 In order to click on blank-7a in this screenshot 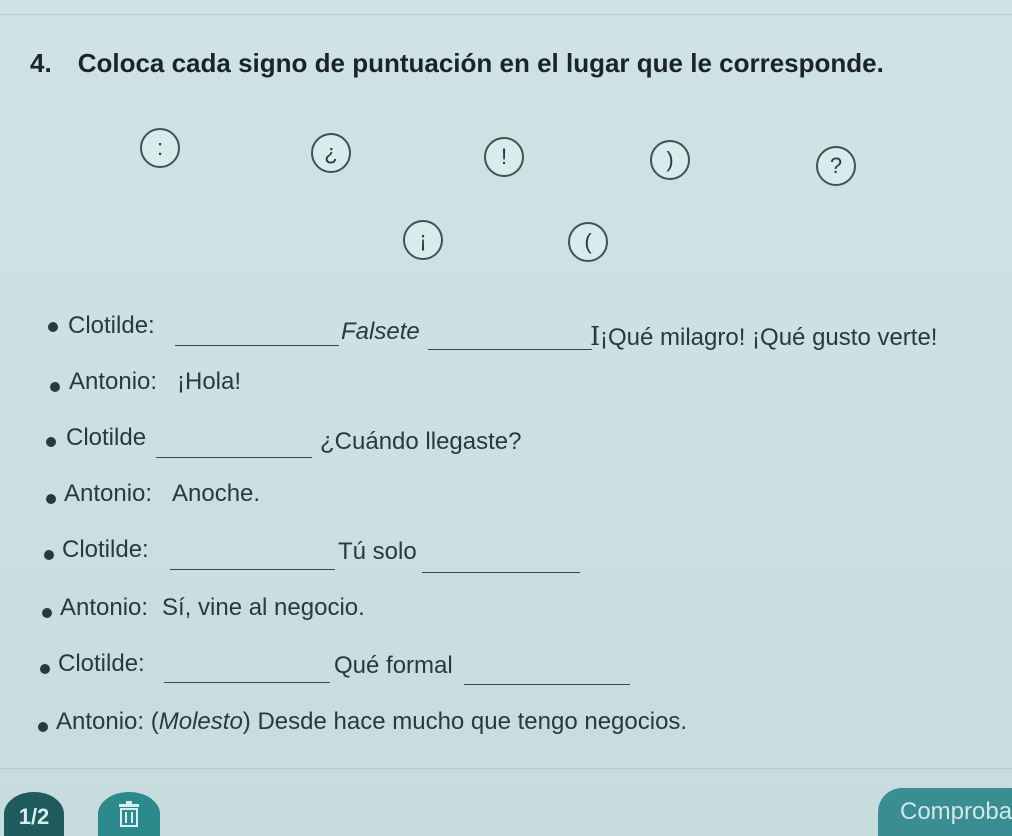, I will do `click(247, 682)`.